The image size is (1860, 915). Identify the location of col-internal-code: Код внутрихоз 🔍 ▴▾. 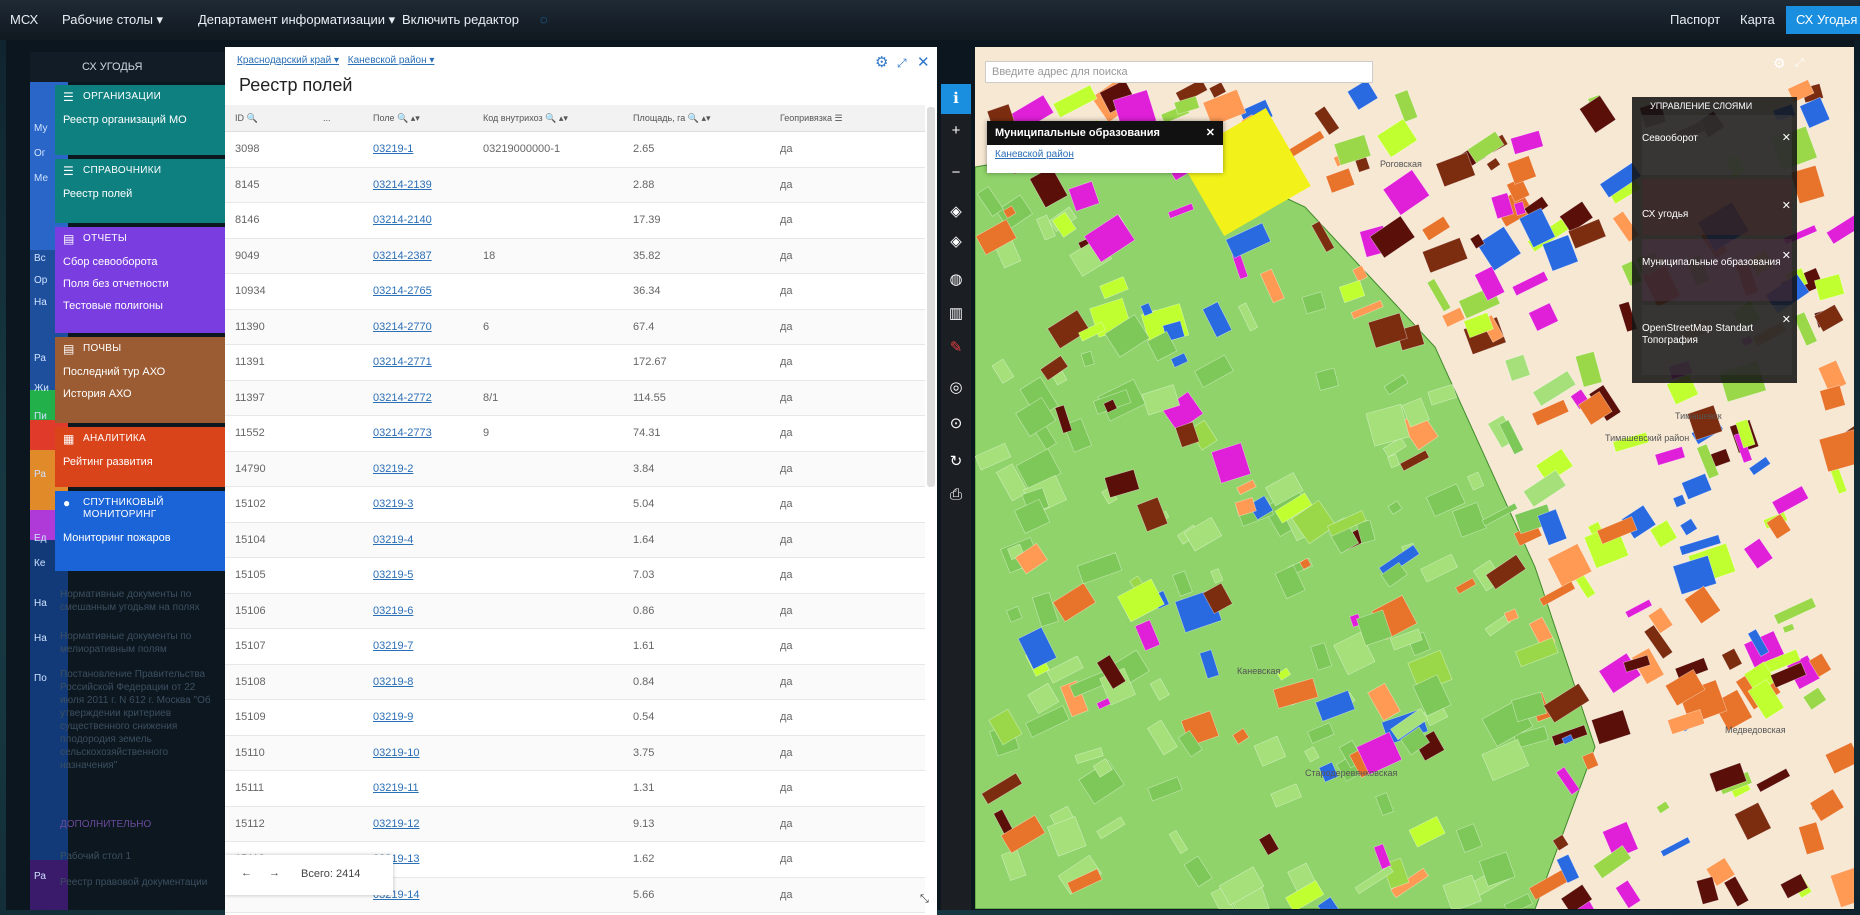
(525, 118).